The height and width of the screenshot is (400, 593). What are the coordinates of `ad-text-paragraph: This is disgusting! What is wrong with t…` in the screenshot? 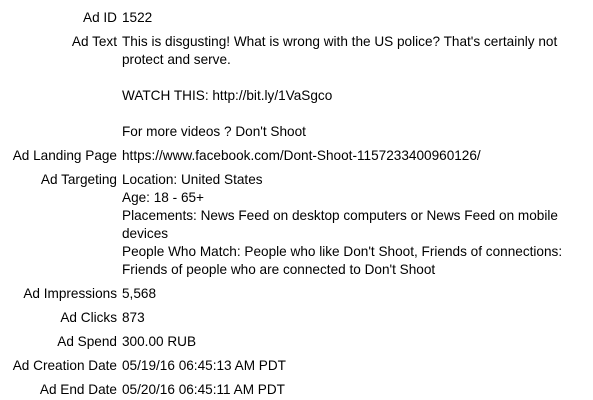 It's located at (340, 50).